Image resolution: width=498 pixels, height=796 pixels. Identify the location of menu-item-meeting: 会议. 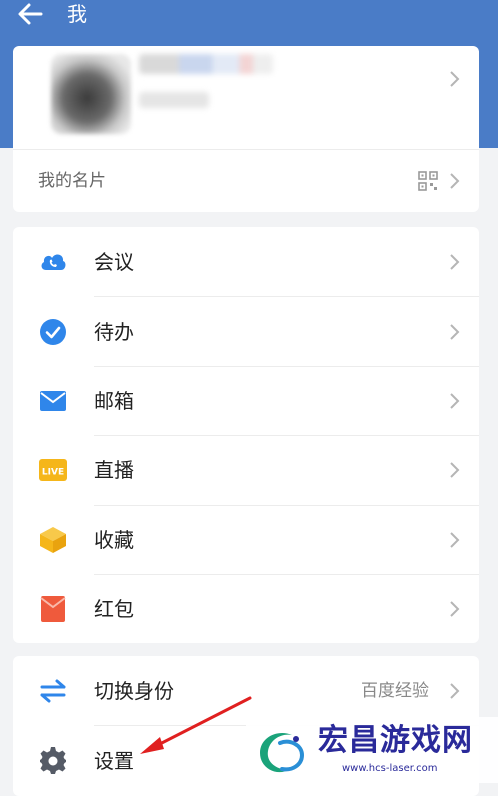
(246, 261).